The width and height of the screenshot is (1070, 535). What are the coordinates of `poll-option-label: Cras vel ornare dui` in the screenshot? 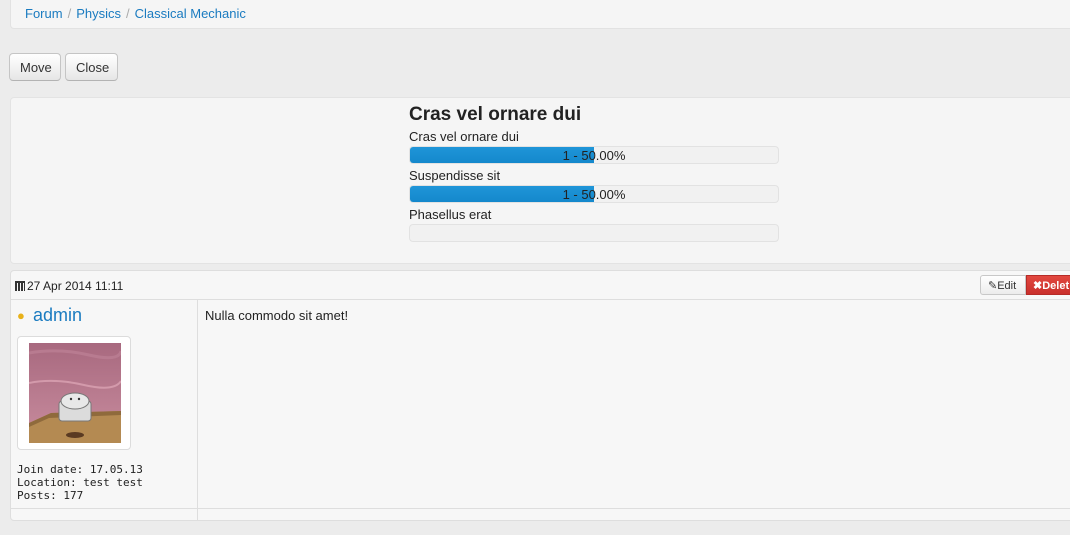 It's located at (464, 136).